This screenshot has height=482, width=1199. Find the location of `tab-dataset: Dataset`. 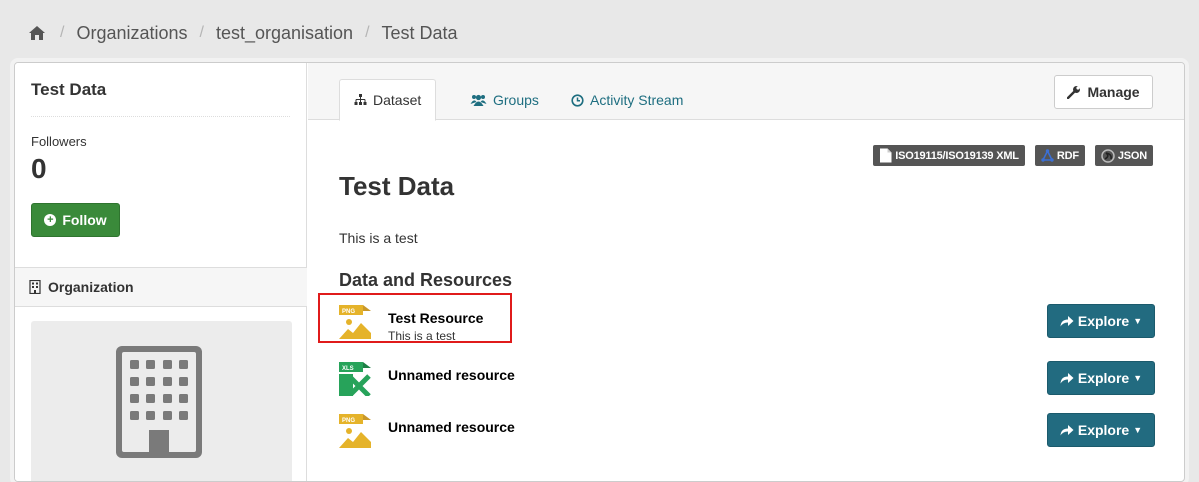

tab-dataset: Dataset is located at coordinates (388, 100).